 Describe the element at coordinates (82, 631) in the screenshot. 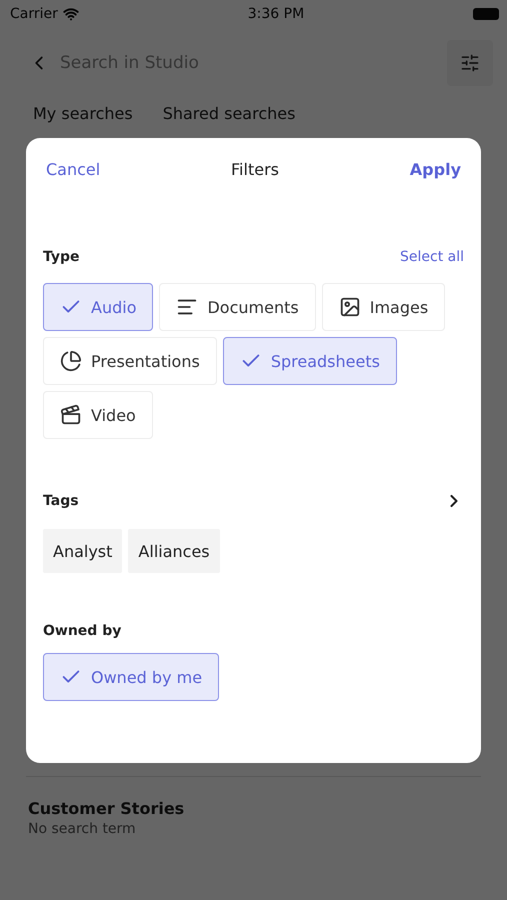

I see `section-heading: Owned by` at that location.